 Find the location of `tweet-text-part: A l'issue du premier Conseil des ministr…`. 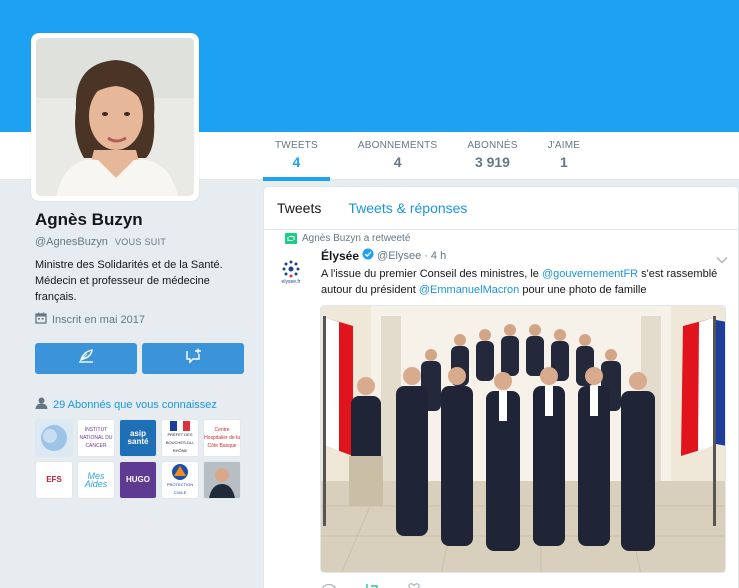

tweet-text-part: A l'issue du premier Conseil des ministr… is located at coordinates (431, 274).